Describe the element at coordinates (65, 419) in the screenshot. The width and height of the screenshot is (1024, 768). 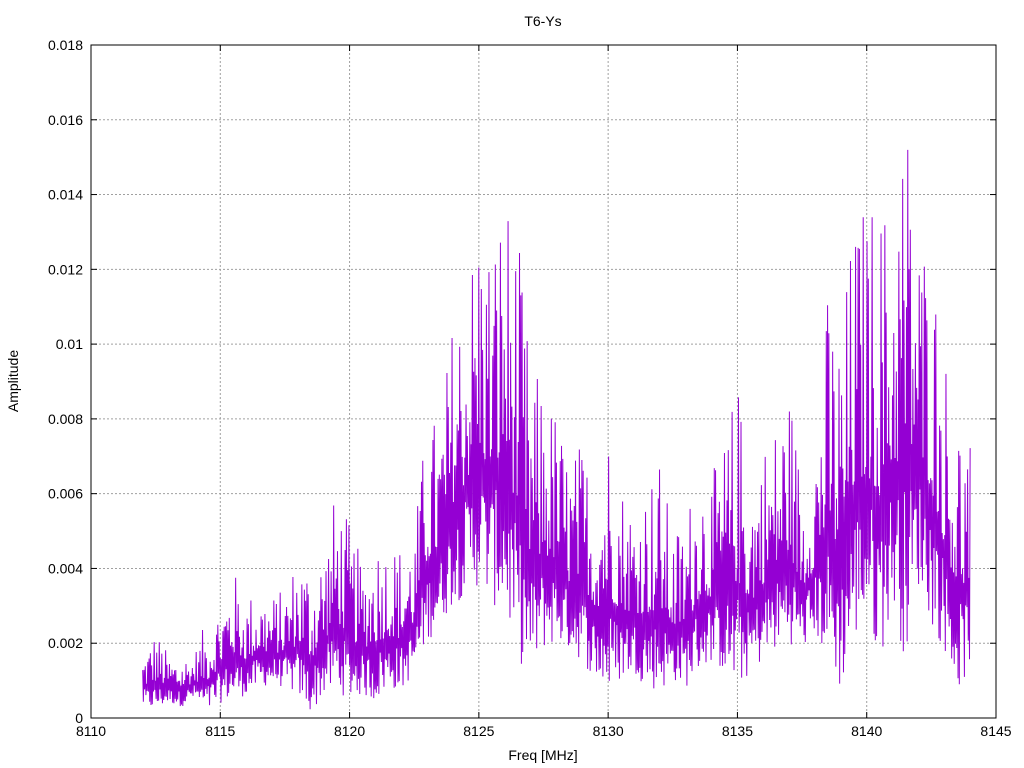
I see `y-tick-label: 0.008` at that location.